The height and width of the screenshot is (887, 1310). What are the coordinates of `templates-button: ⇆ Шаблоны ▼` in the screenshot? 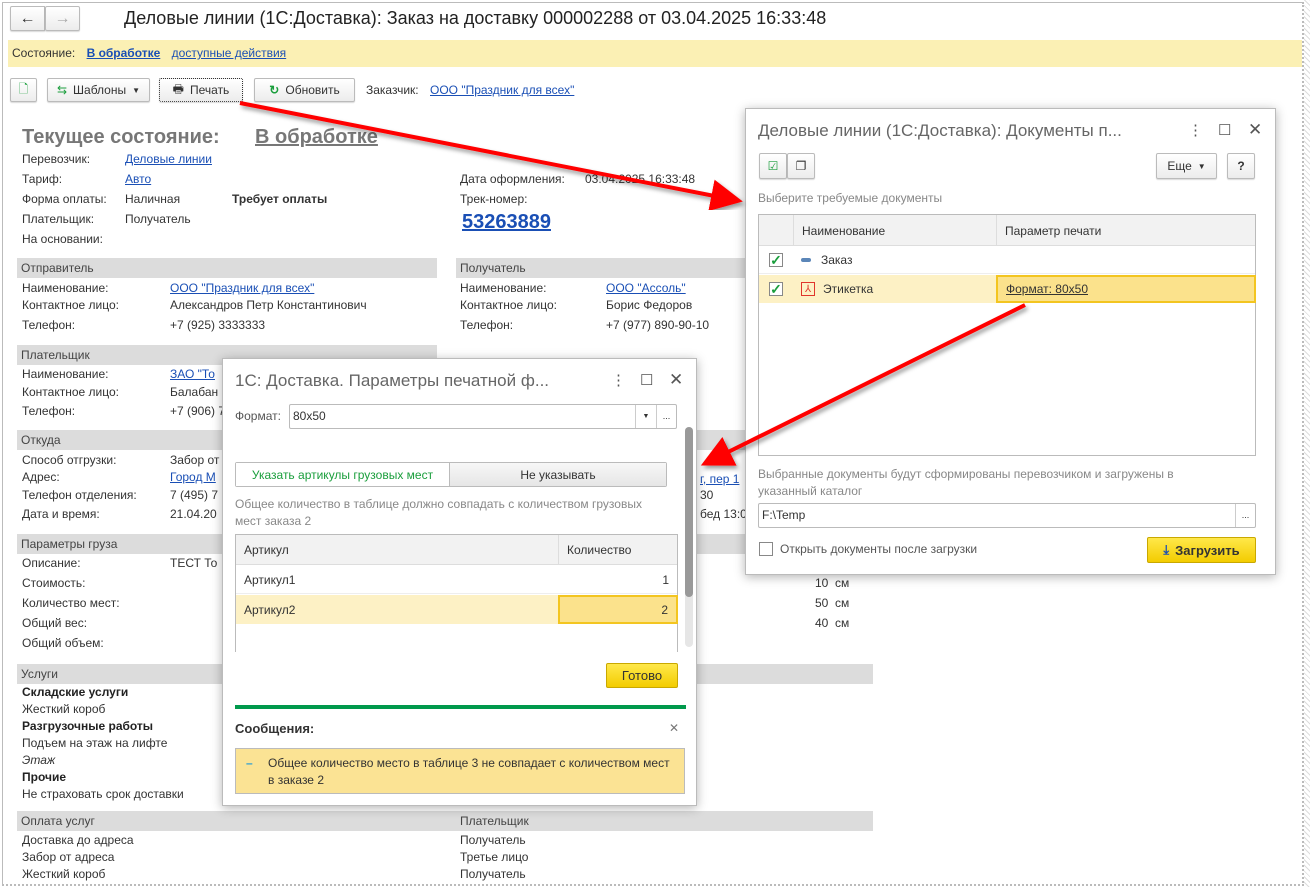 It's located at (98, 90).